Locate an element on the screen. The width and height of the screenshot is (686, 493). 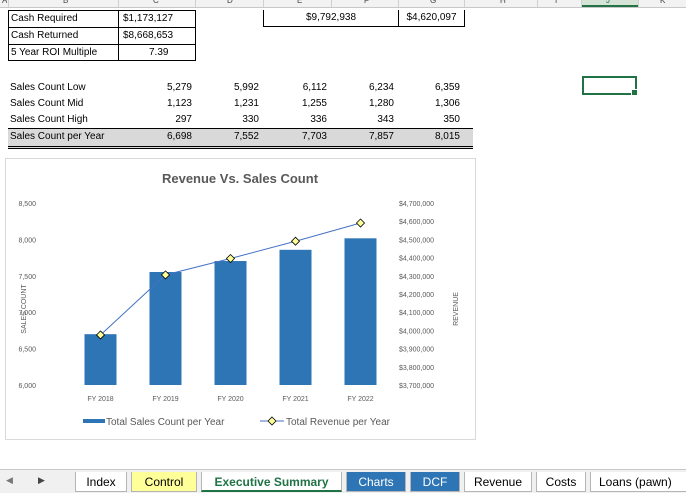
table-cell: 343 is located at coordinates (368, 120).